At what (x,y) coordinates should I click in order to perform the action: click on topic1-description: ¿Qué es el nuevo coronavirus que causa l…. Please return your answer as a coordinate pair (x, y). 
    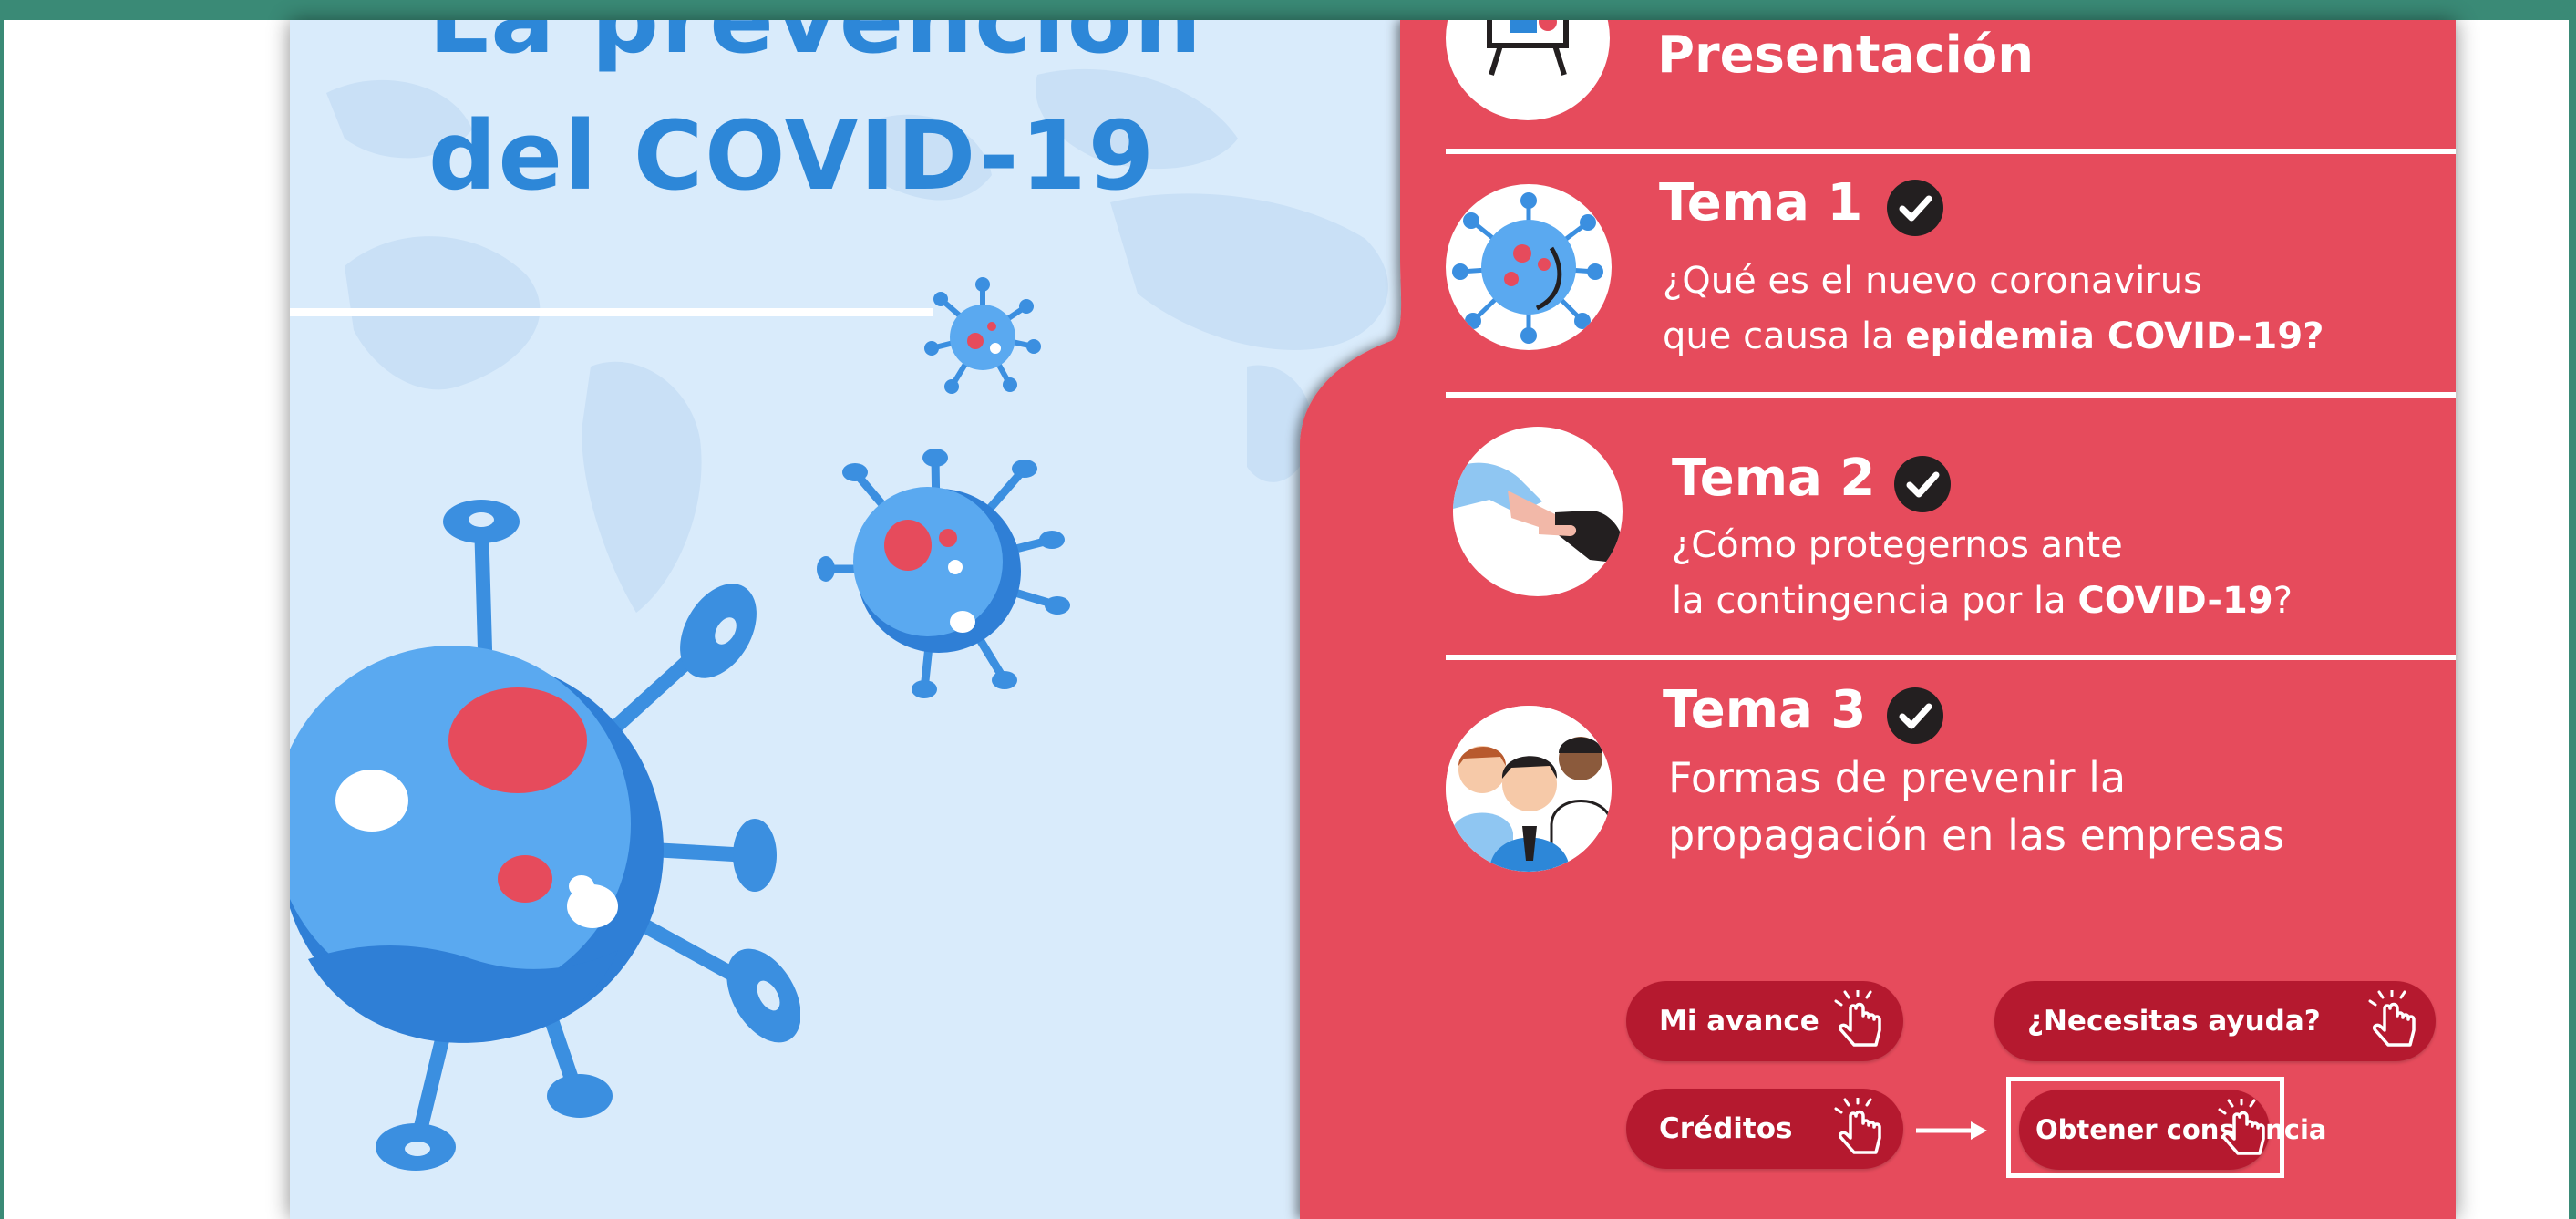
    Looking at the image, I should click on (1993, 309).